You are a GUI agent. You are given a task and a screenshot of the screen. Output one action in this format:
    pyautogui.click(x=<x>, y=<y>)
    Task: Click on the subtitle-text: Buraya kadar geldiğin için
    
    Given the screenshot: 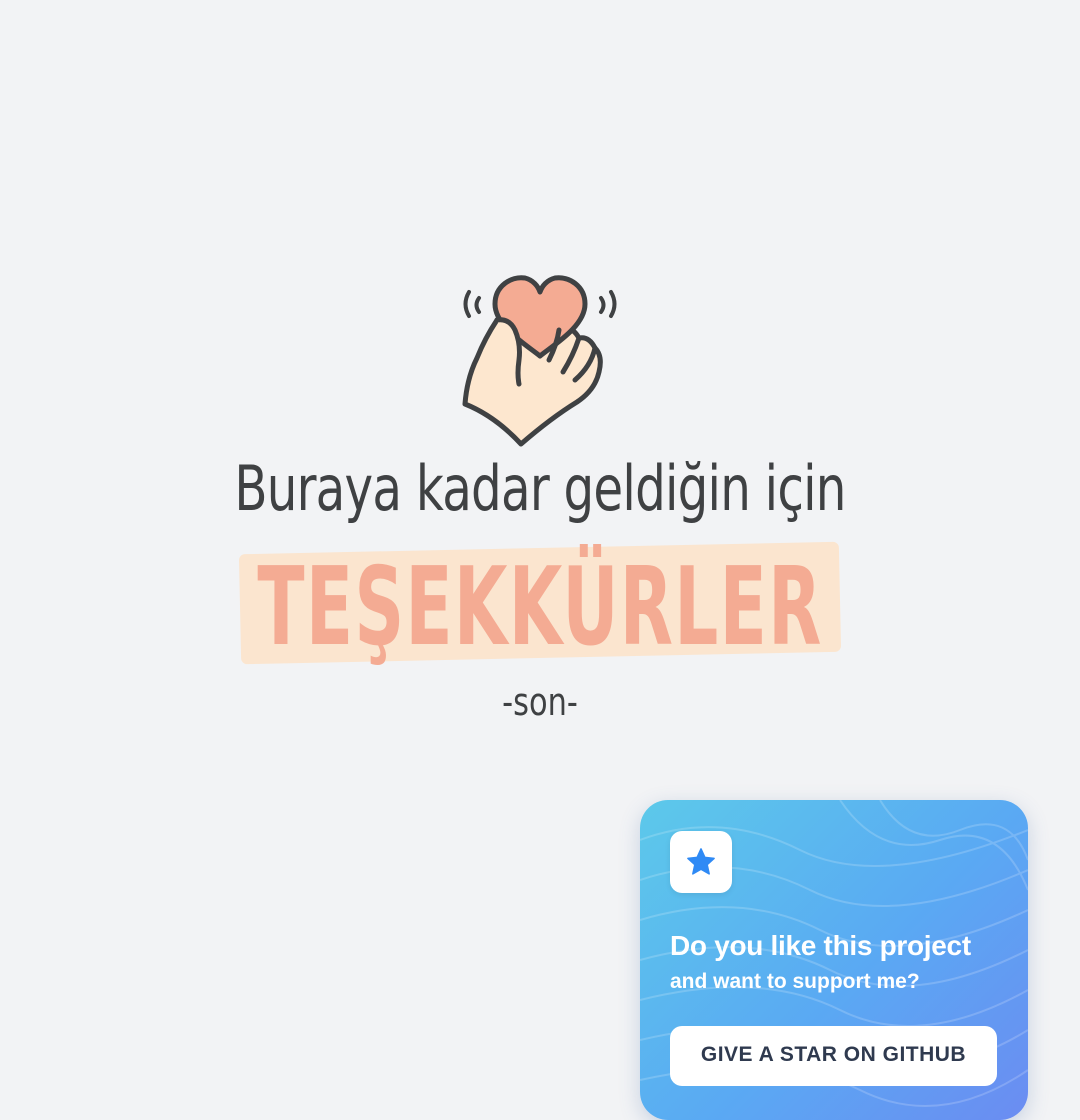 What is the action you would take?
    pyautogui.click(x=540, y=488)
    